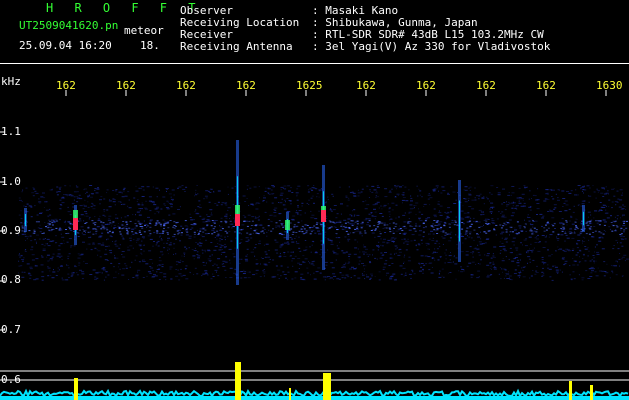  Describe the element at coordinates (336, 93) in the screenshot. I see `time-tick-marks` at that location.